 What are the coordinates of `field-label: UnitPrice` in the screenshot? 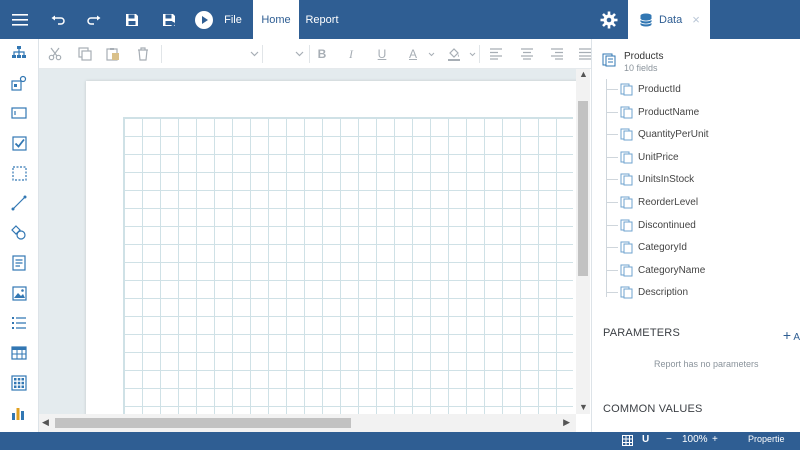 It's located at (658, 157).